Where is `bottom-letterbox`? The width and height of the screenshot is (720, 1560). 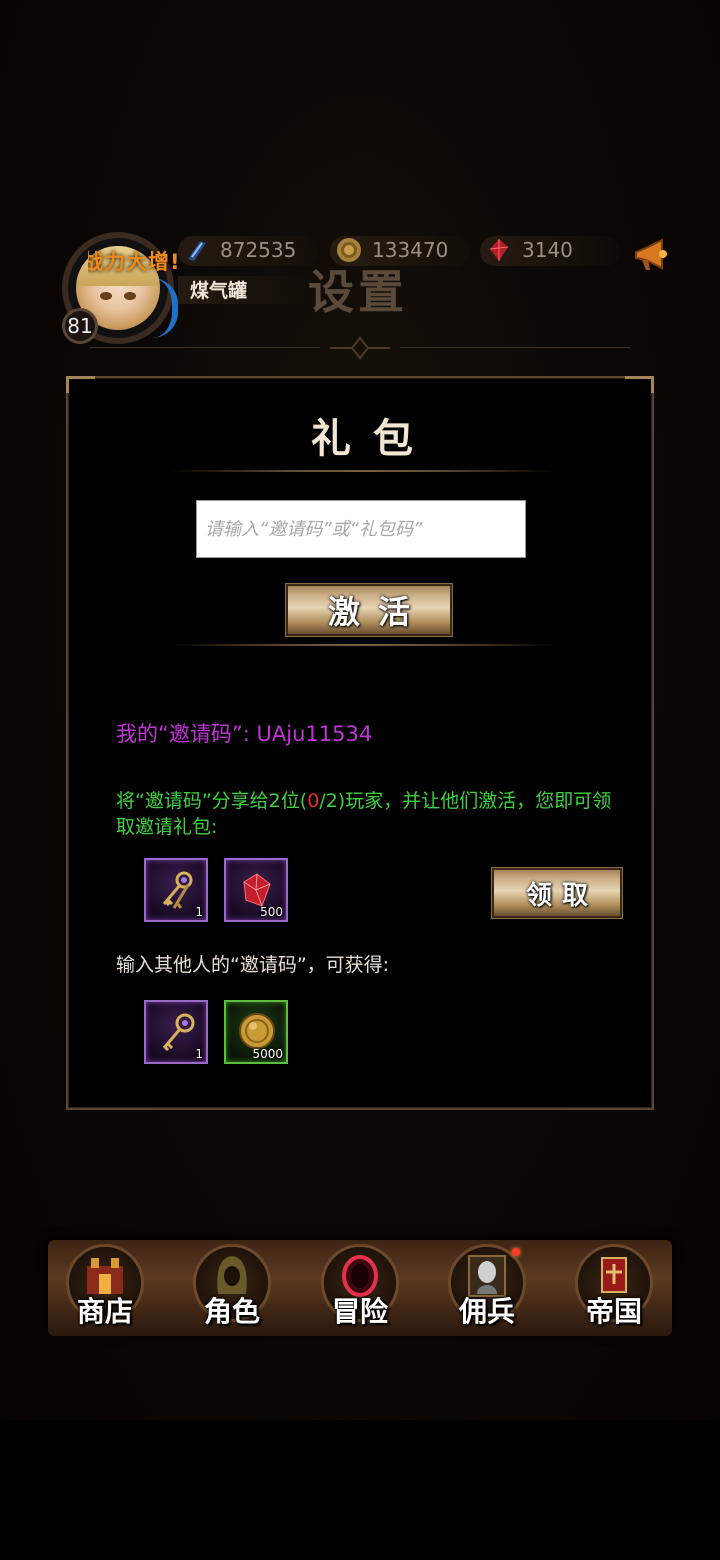
bottom-letterbox is located at coordinates (360, 1490).